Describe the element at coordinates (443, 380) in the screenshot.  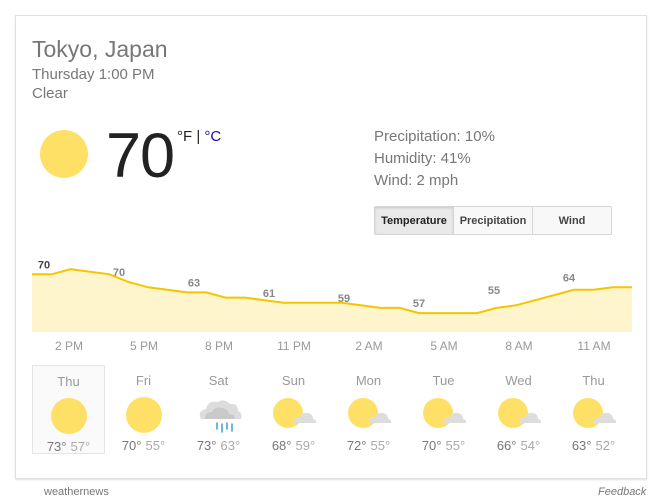
I see `forecast-day-name: Tue` at that location.